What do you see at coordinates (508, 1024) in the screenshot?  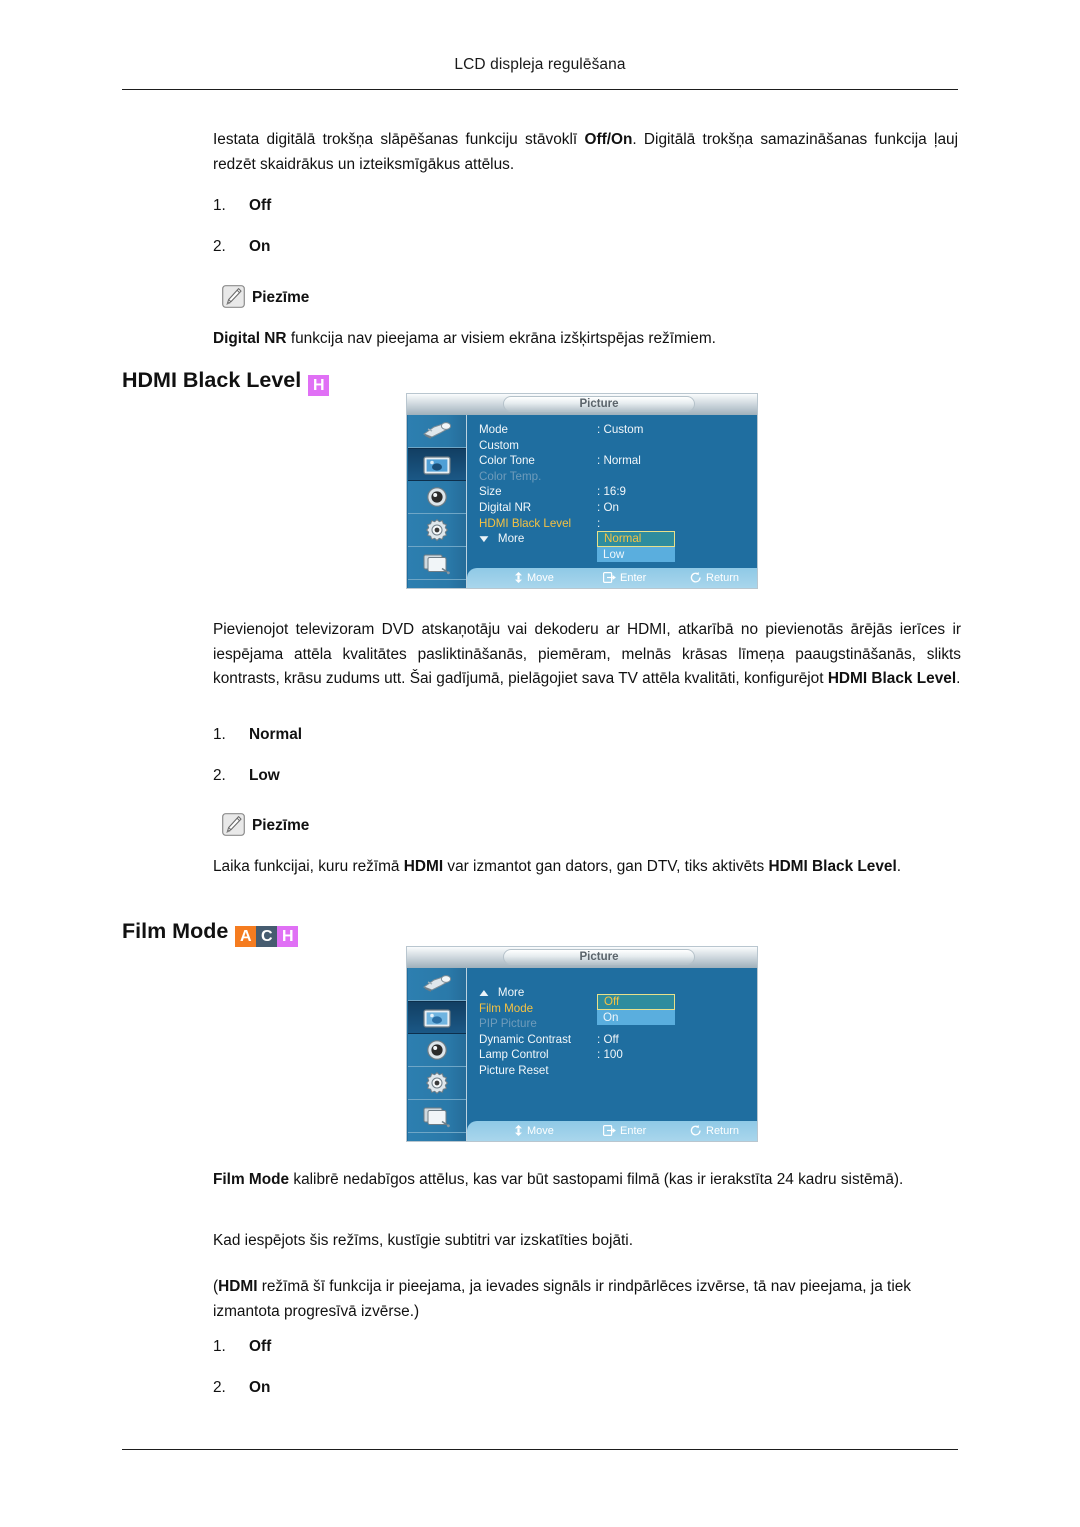 I see `osd-row-label: PIP Picture` at bounding box center [508, 1024].